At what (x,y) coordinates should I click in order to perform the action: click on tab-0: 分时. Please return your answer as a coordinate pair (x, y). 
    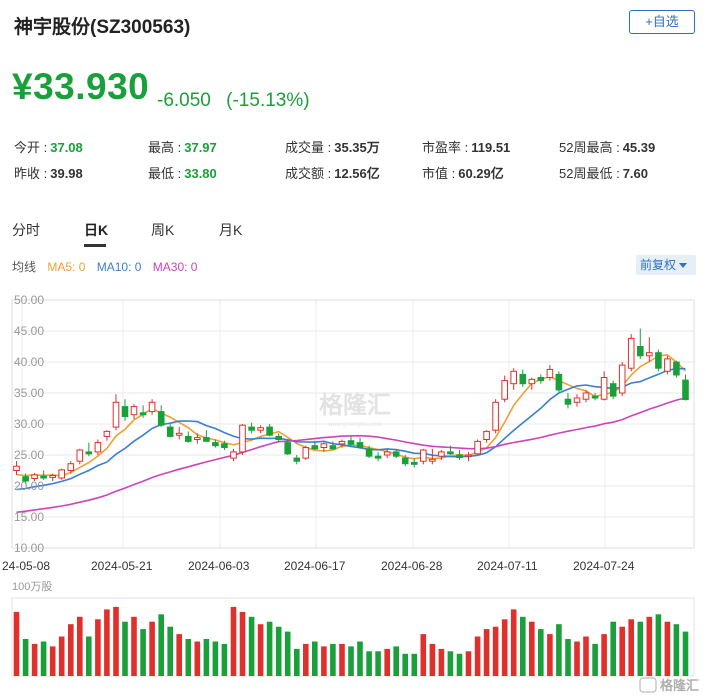
    Looking at the image, I should click on (26, 230).